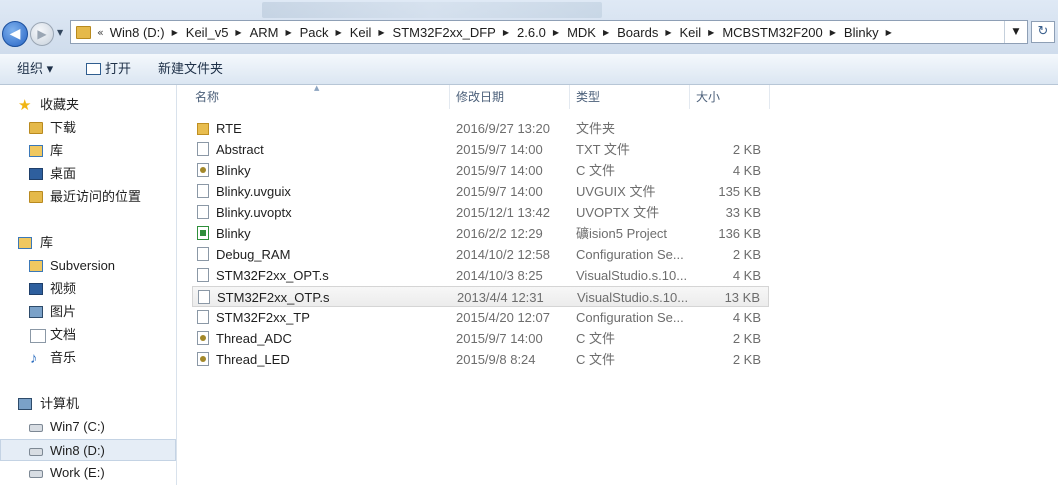 The height and width of the screenshot is (485, 1058). I want to click on nav-subversion: Subversion, so click(88, 266).